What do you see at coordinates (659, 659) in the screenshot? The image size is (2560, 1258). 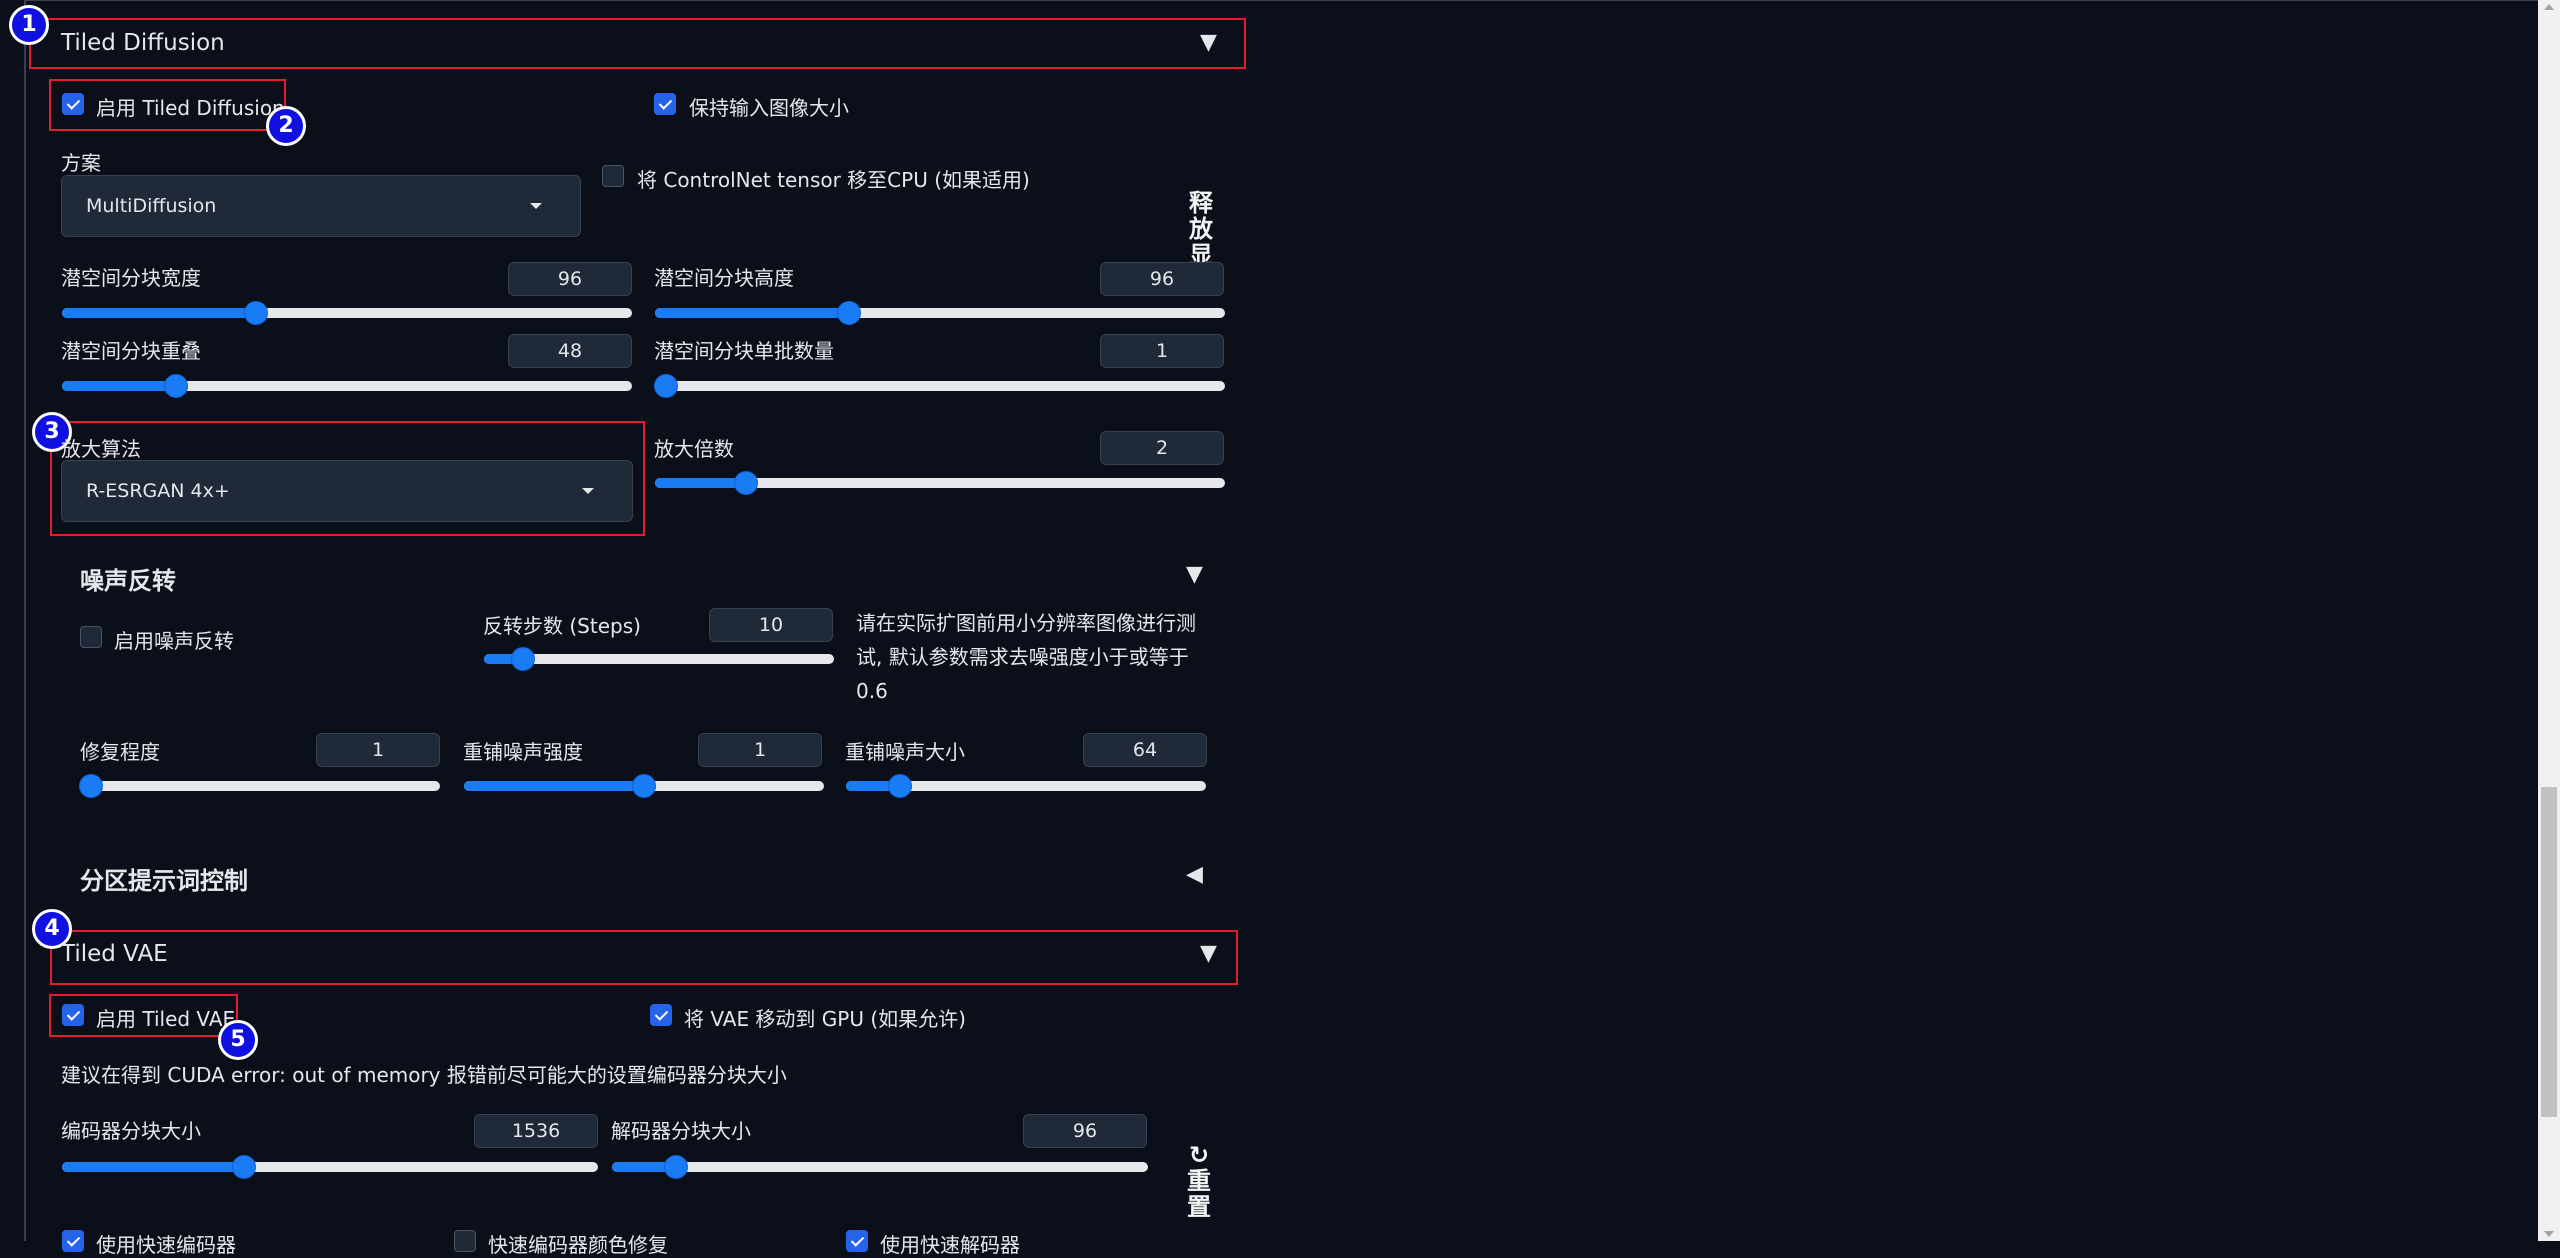 I see `inversion-steps-slider` at bounding box center [659, 659].